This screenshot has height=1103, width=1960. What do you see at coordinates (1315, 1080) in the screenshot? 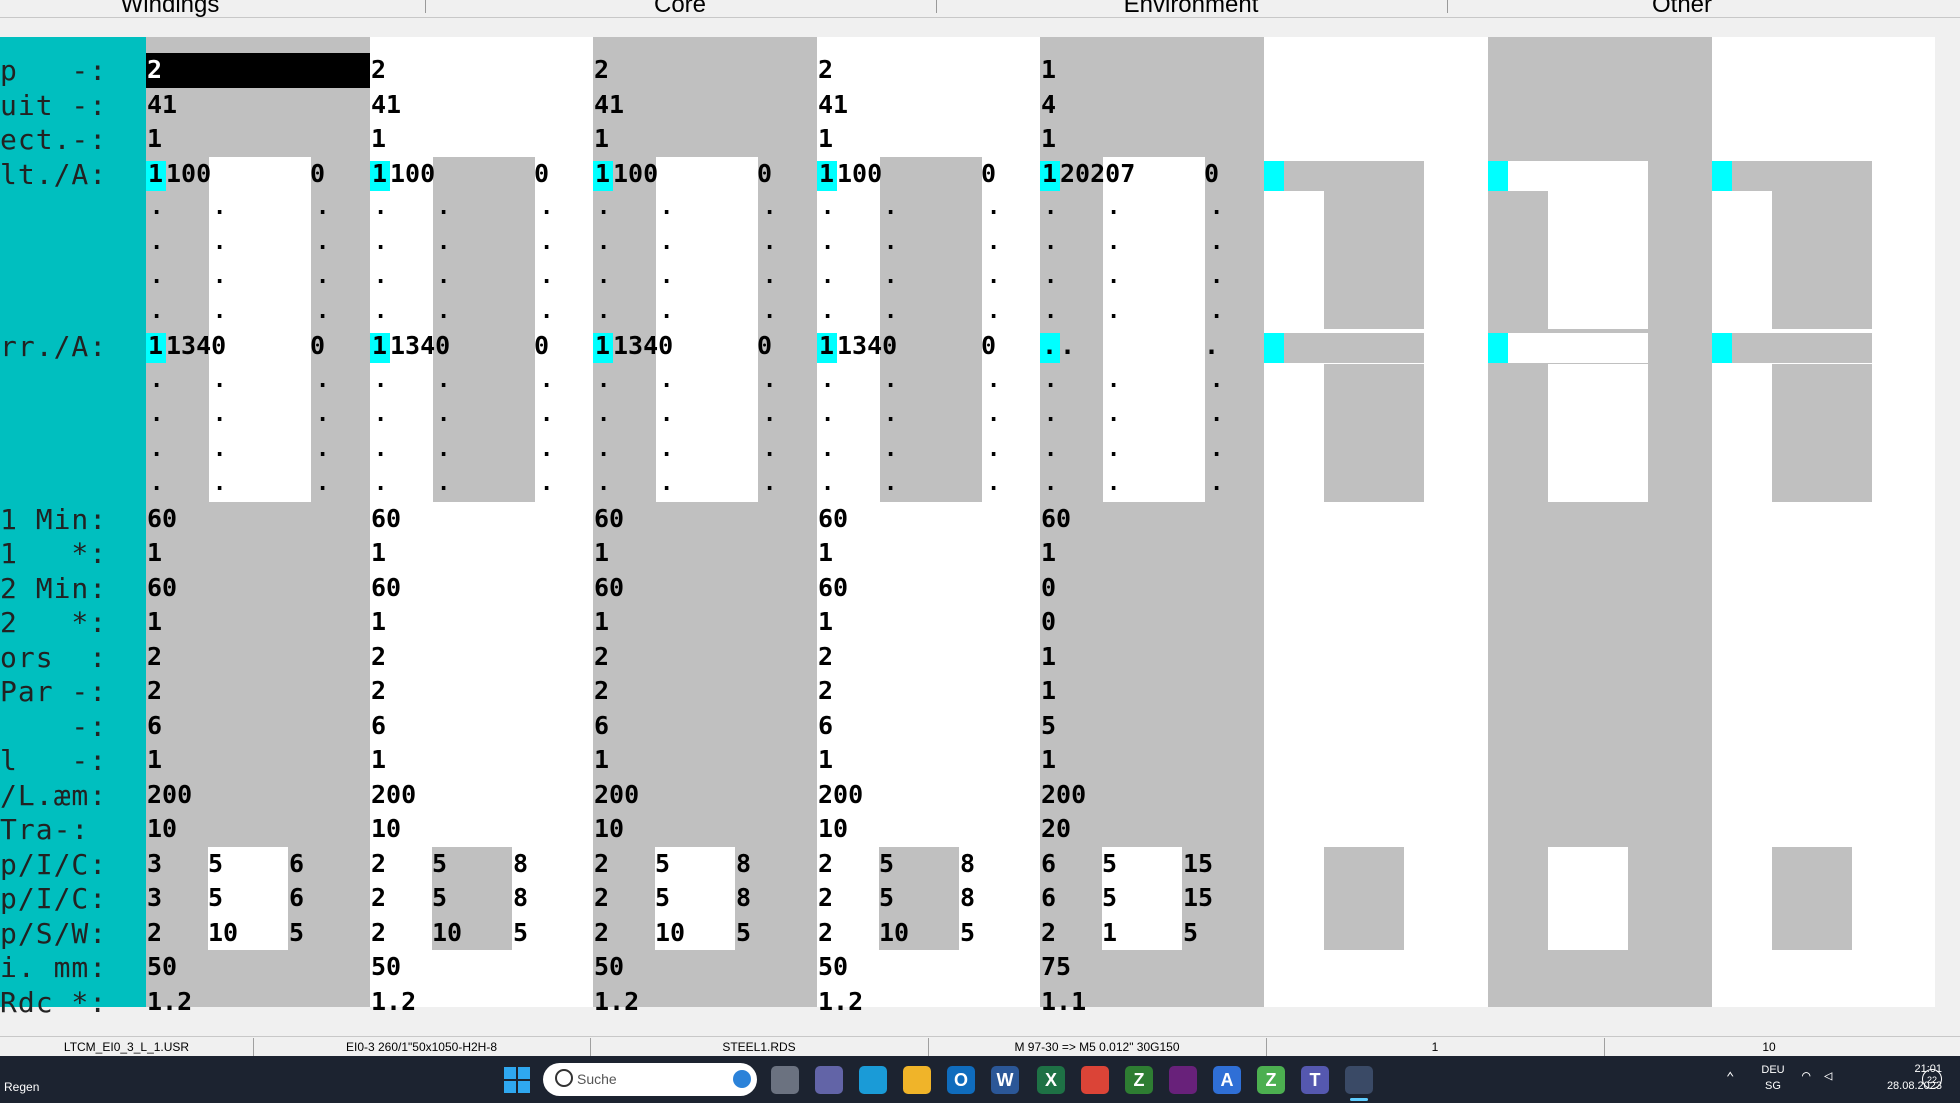
I see `teams-icon: T` at bounding box center [1315, 1080].